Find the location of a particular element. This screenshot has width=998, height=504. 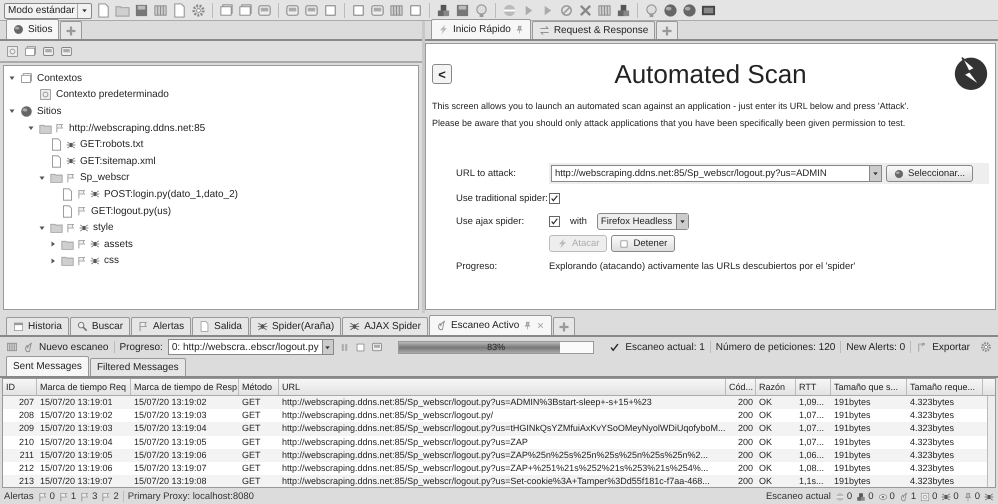

tab: Alertas is located at coordinates (161, 326).